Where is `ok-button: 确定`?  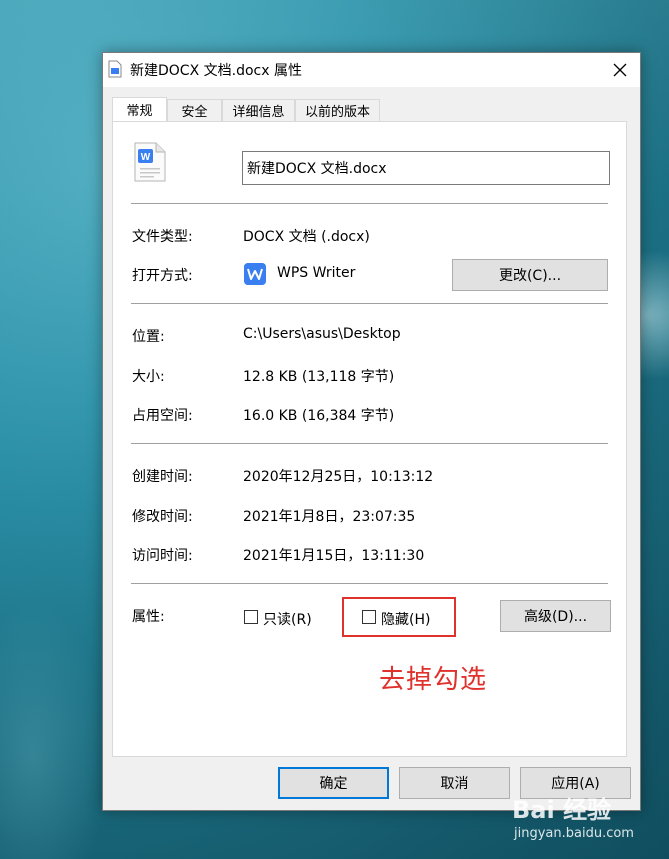 ok-button: 确定 is located at coordinates (333, 783).